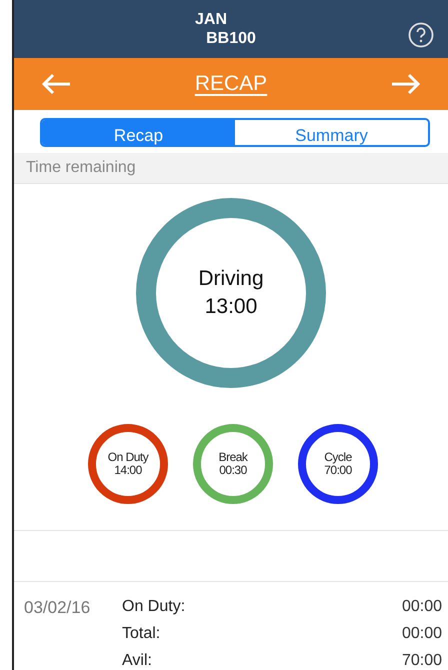 Image resolution: width=448 pixels, height=670 pixels. What do you see at coordinates (338, 457) in the screenshot?
I see `ring-label: Cycle` at bounding box center [338, 457].